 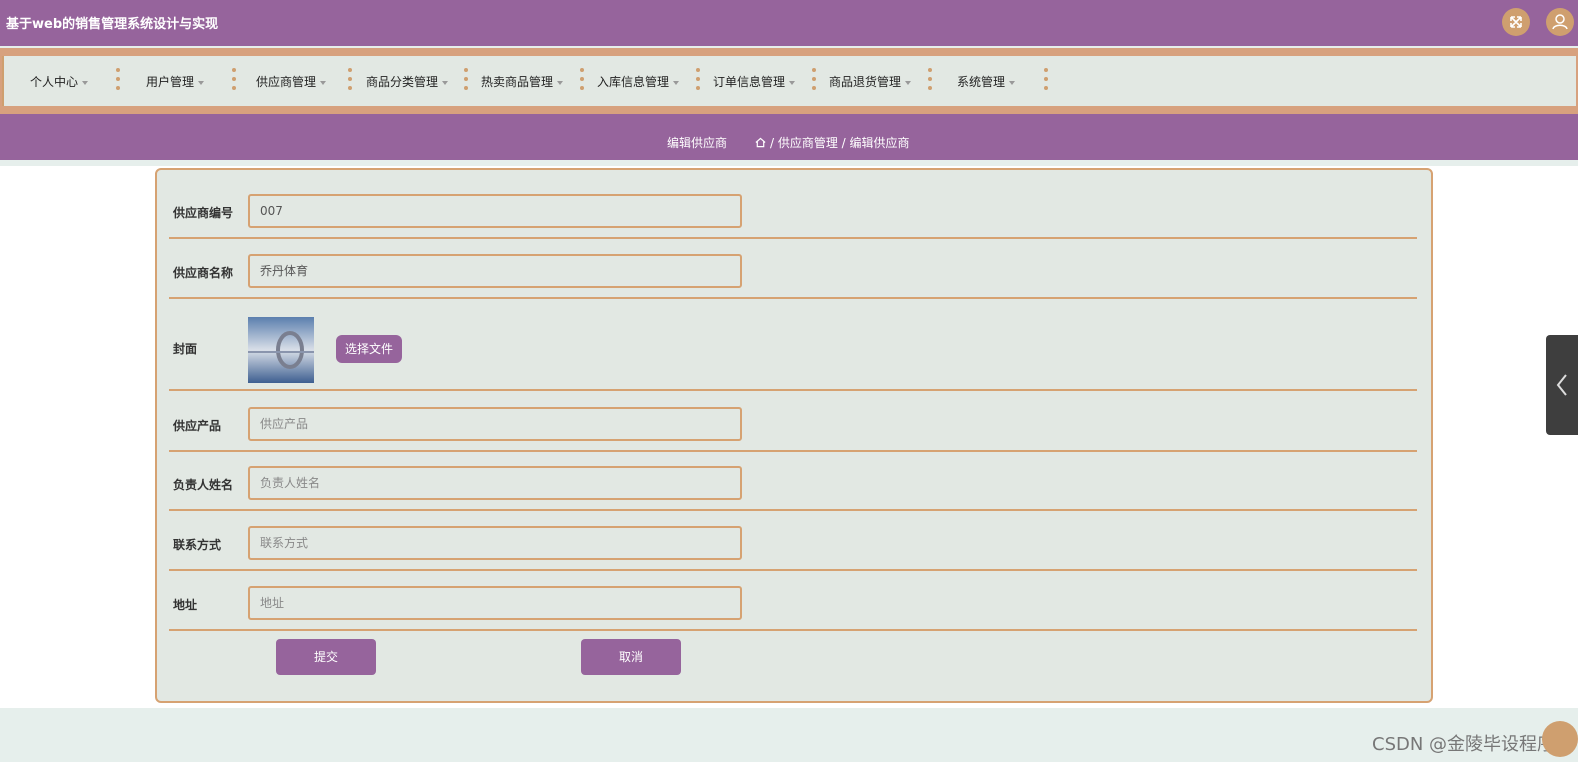 I want to click on contact-person-input: 负责人姓名, so click(x=495, y=483).